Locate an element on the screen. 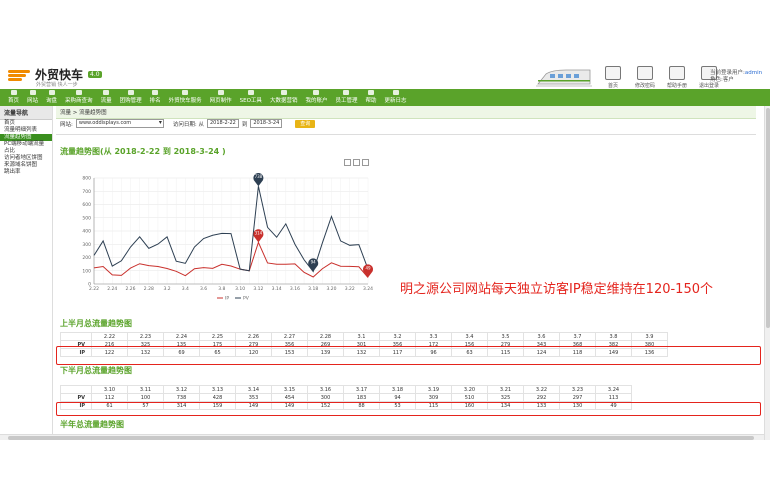  table-cell: 3.11 is located at coordinates (145, 389).